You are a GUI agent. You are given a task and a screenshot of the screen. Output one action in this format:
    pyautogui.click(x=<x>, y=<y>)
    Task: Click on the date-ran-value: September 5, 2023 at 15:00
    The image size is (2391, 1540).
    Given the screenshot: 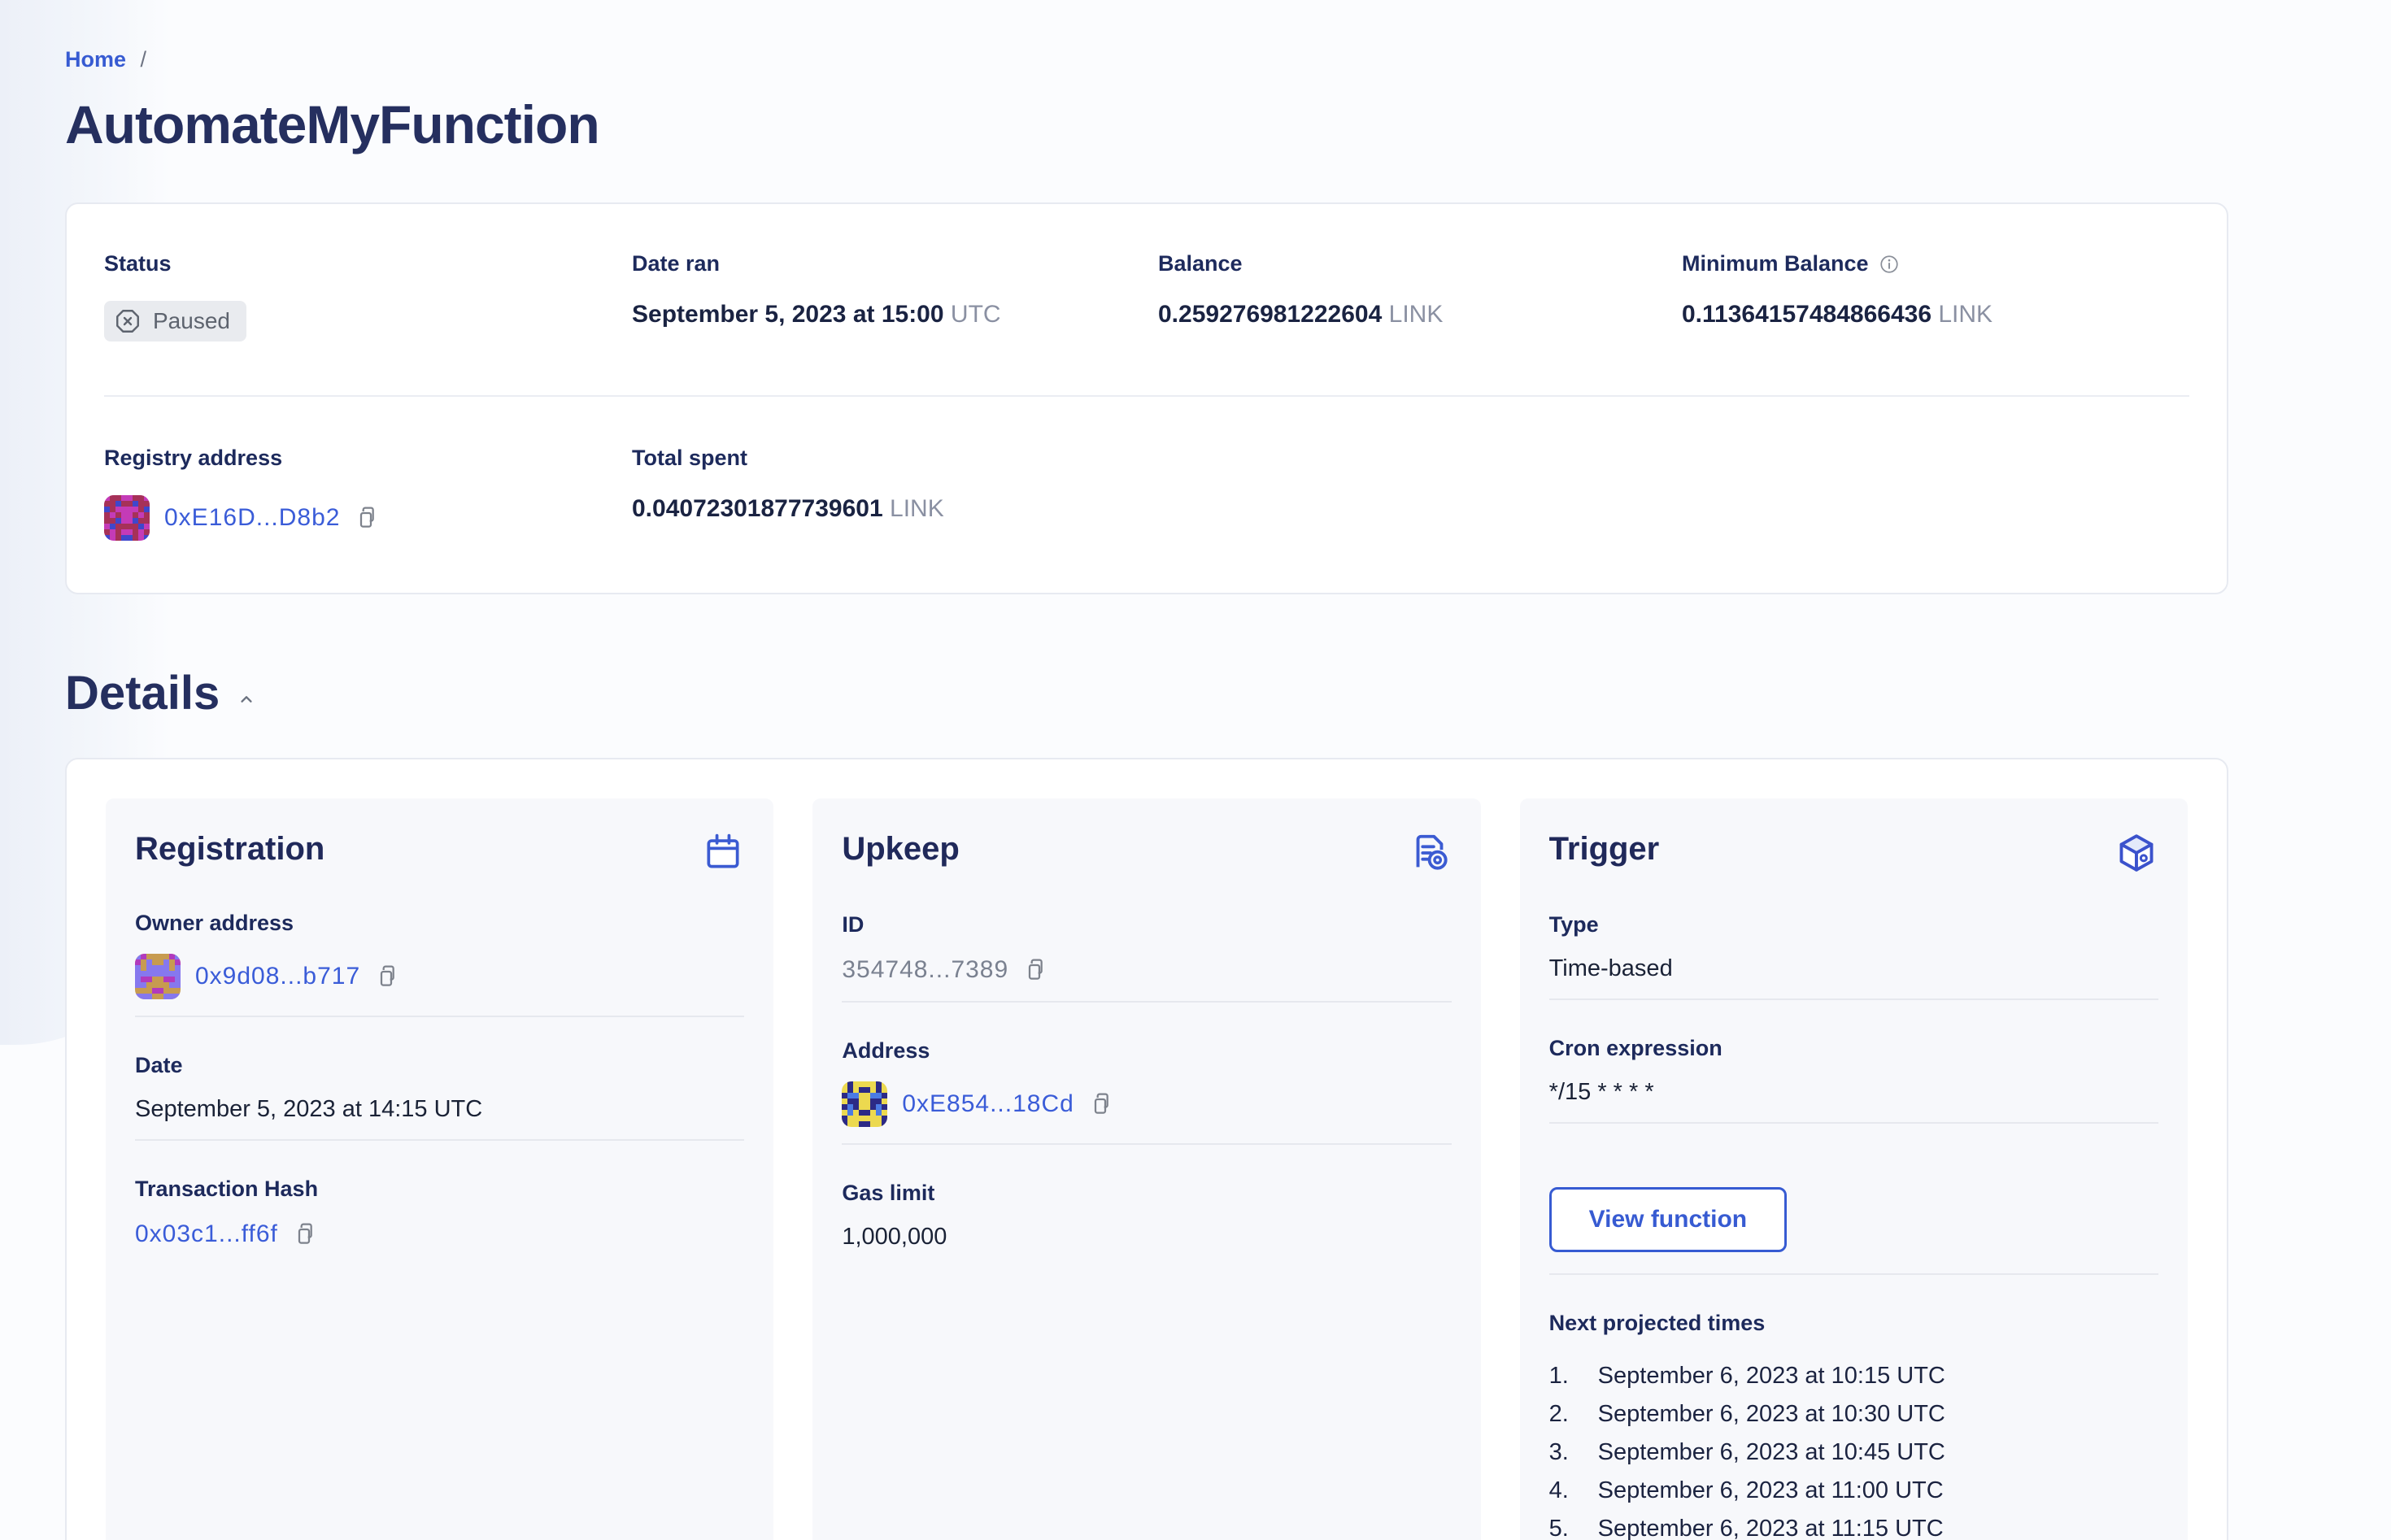 What is the action you would take?
    pyautogui.click(x=788, y=314)
    